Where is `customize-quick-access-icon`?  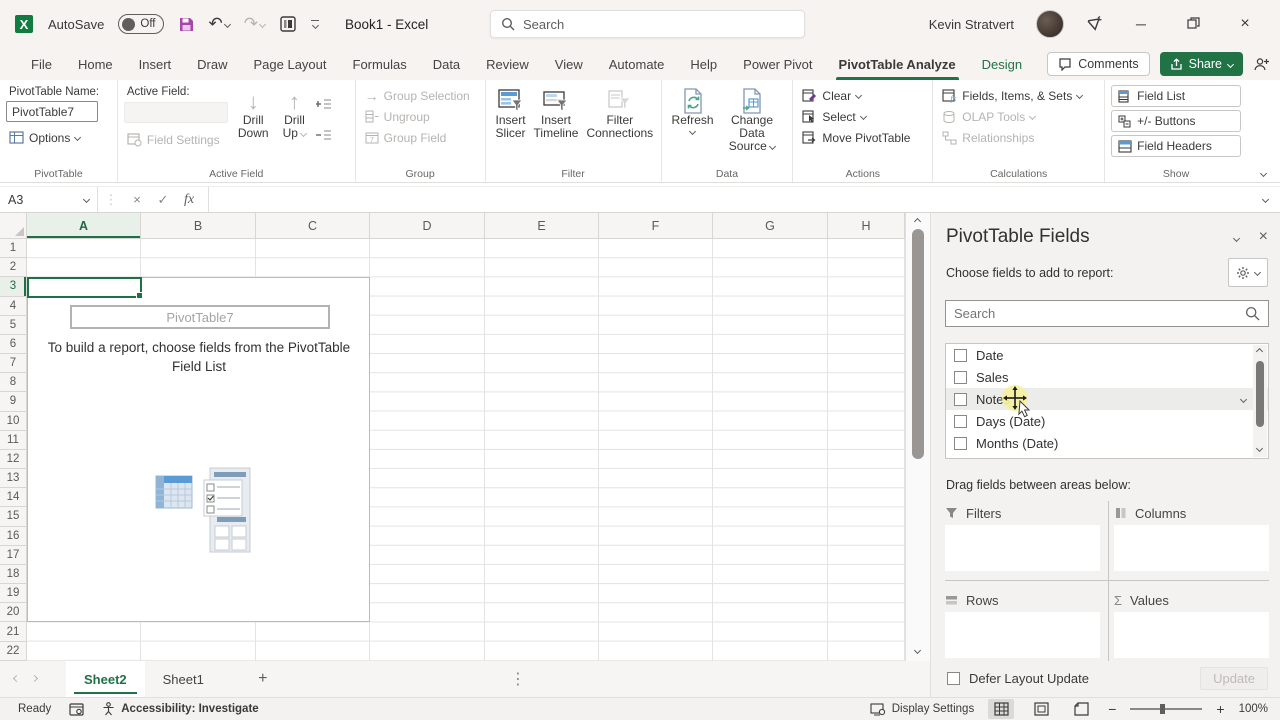
customize-quick-access-icon is located at coordinates (315, 24).